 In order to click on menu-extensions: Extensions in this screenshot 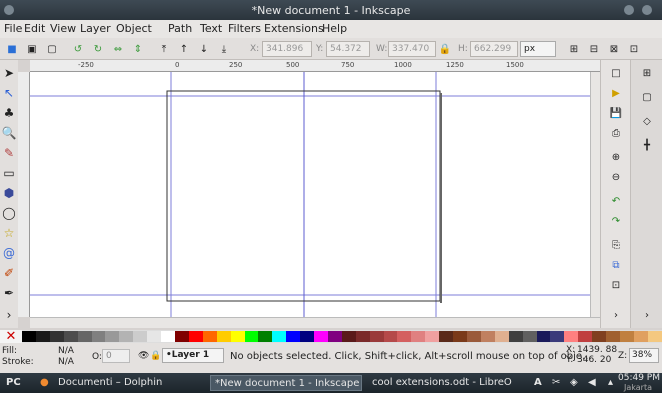, I will do `click(294, 28)`.